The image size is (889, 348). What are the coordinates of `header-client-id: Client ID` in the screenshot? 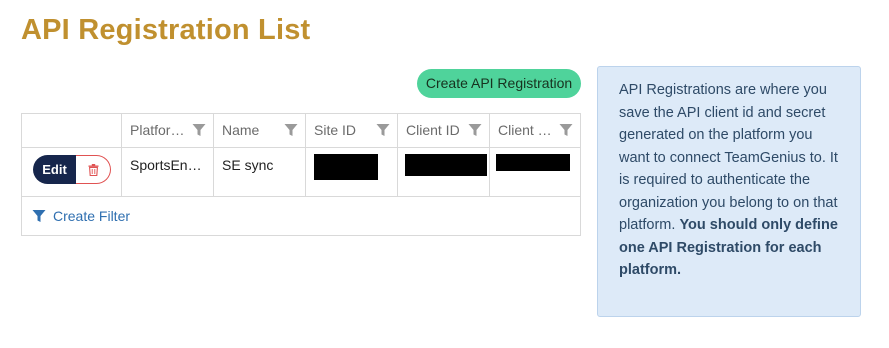 It's located at (444, 130).